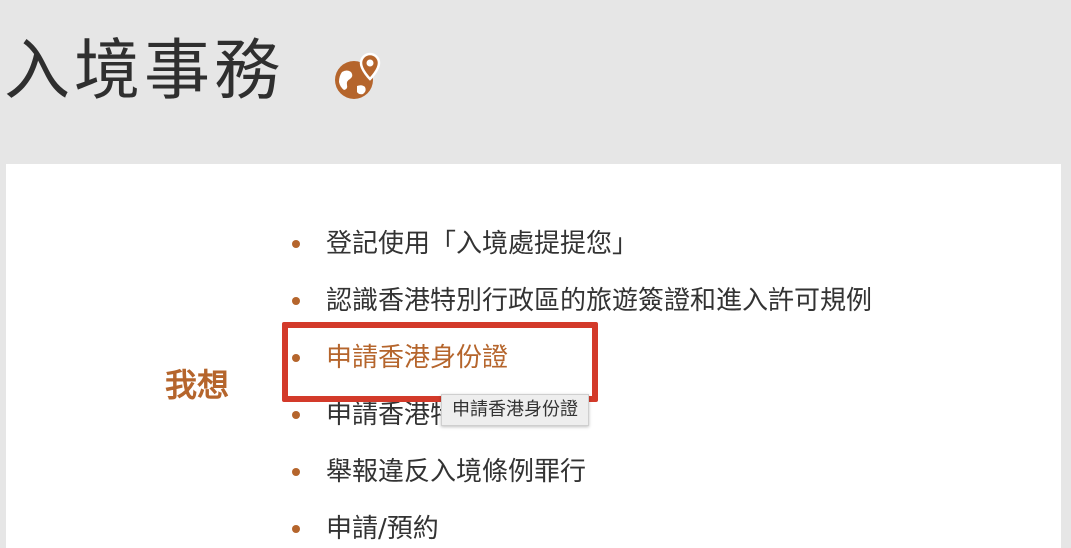  I want to click on menu-item-apply-appointment: 申請/預約, so click(581, 525).